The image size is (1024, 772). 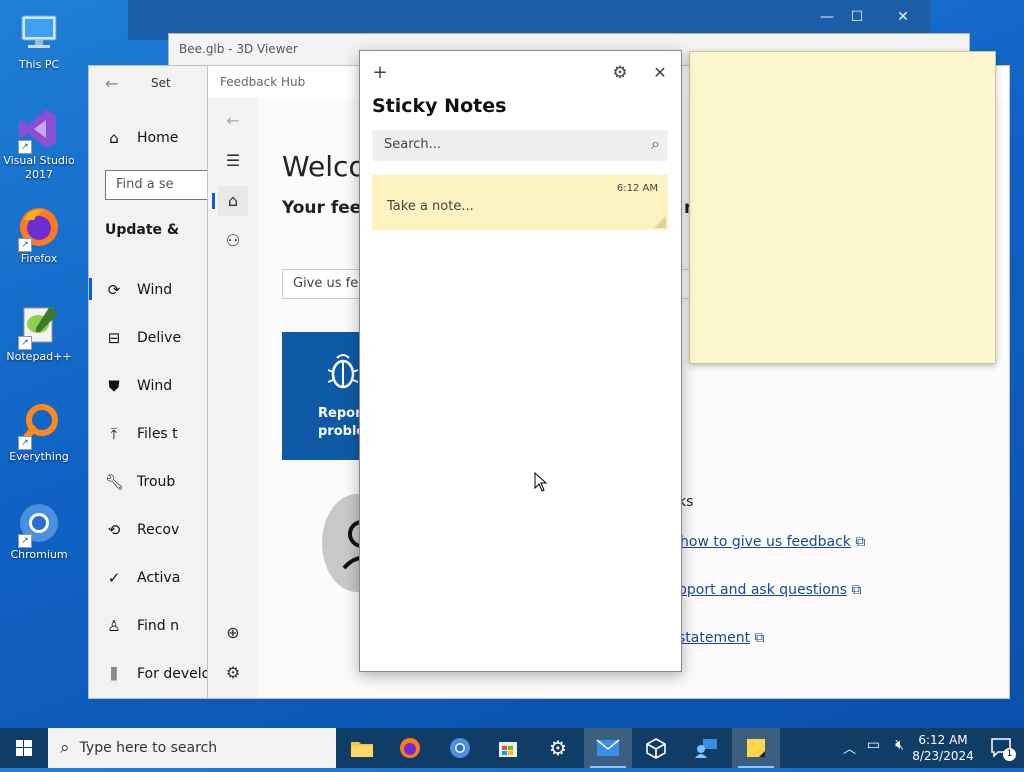 I want to click on window-title: Bee.glb - 3D Viewer, so click(x=238, y=49).